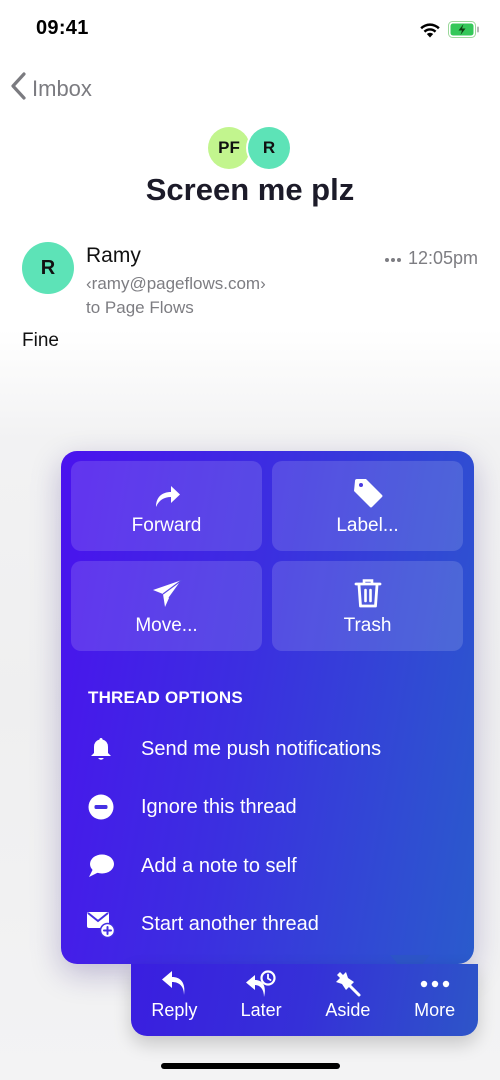  Describe the element at coordinates (219, 806) in the screenshot. I see `option-label: Ignore this thread` at that location.